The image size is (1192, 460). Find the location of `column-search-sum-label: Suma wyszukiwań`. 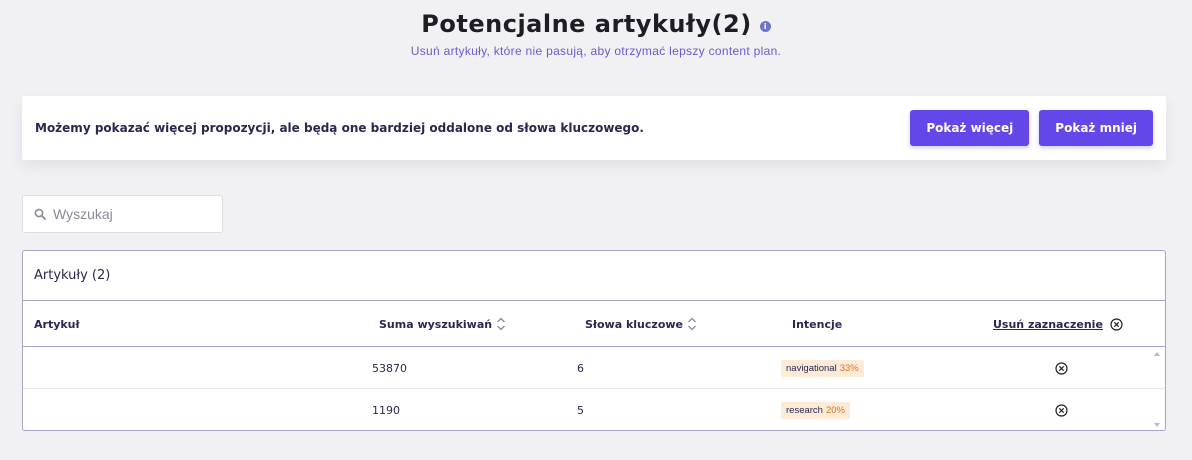

column-search-sum-label: Suma wyszukiwań is located at coordinates (436, 324).